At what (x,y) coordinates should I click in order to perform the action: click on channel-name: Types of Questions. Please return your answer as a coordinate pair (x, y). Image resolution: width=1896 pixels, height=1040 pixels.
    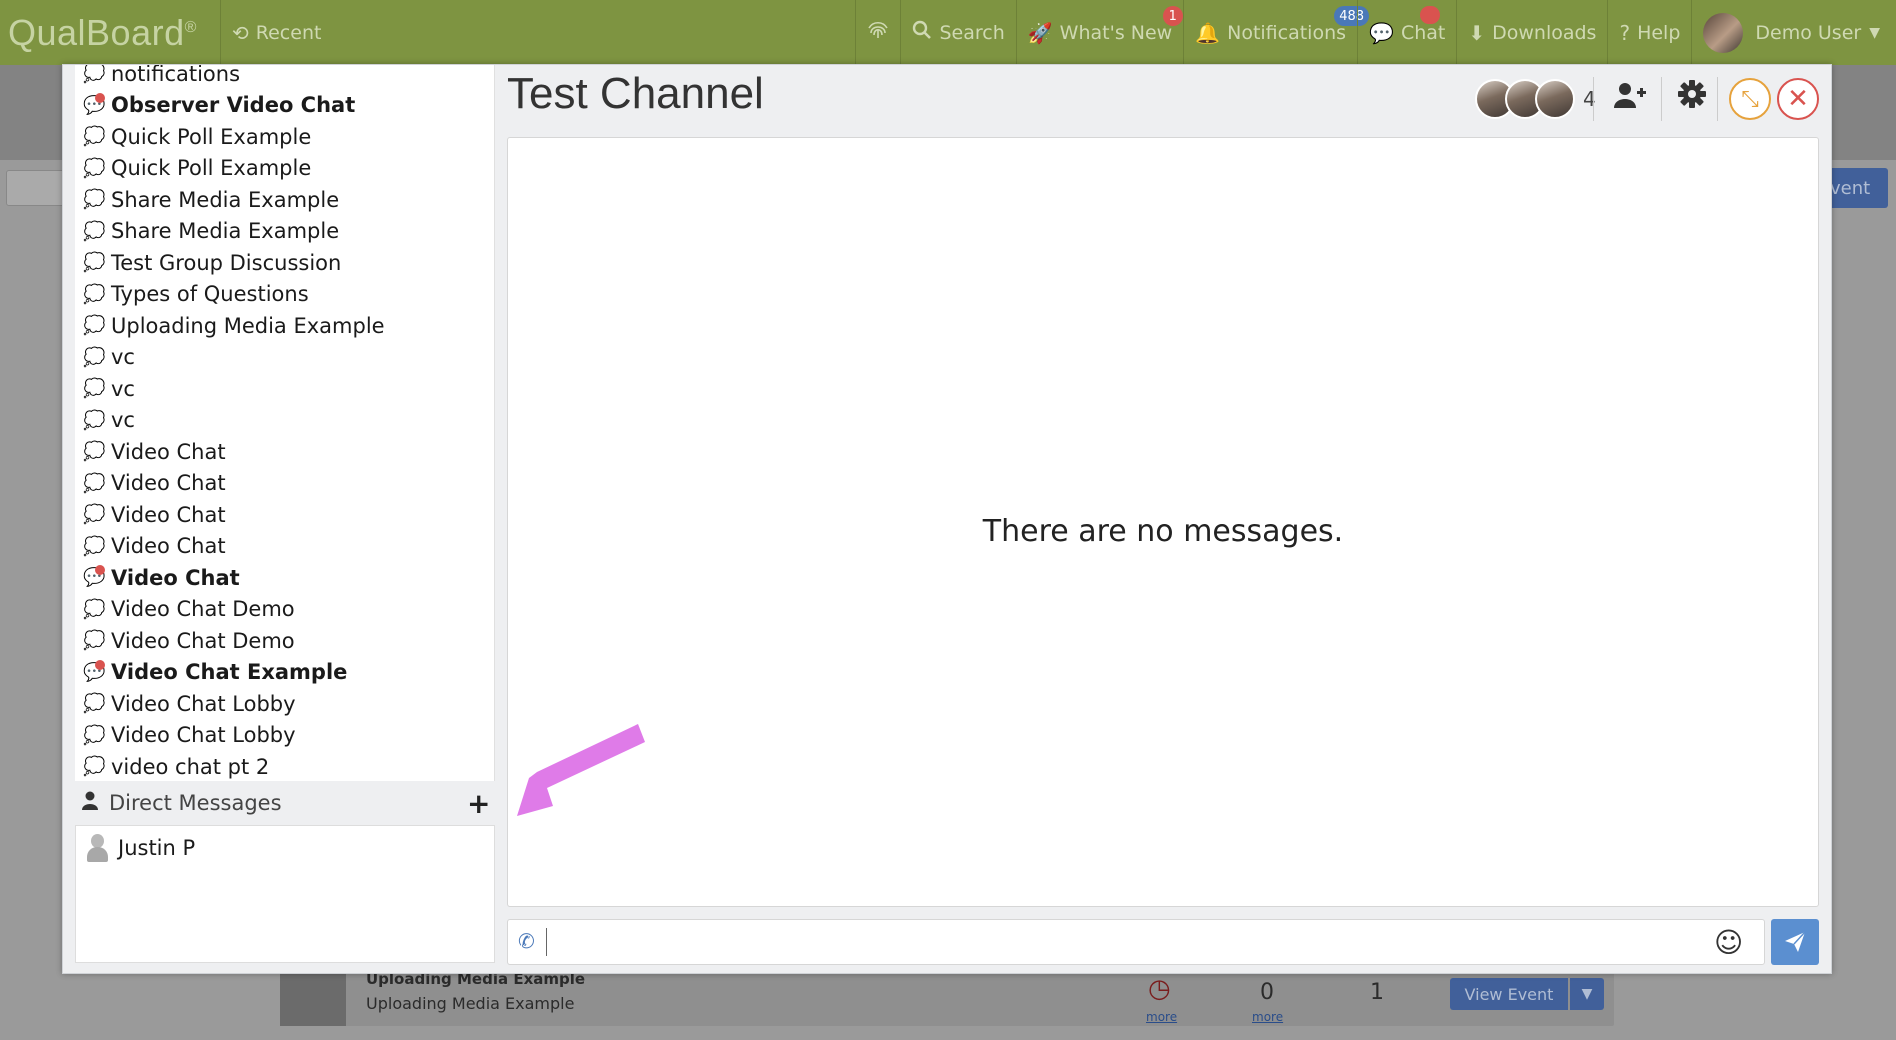
    Looking at the image, I should click on (210, 294).